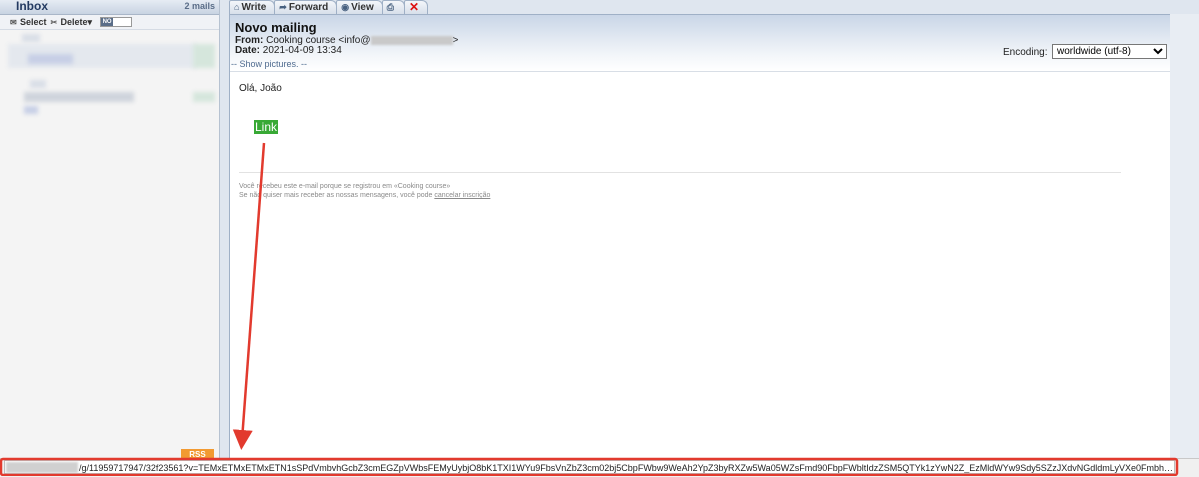 The height and width of the screenshot is (477, 1199). What do you see at coordinates (462, 195) in the screenshot?
I see `unsubscribe-link: cancelar inscrição` at bounding box center [462, 195].